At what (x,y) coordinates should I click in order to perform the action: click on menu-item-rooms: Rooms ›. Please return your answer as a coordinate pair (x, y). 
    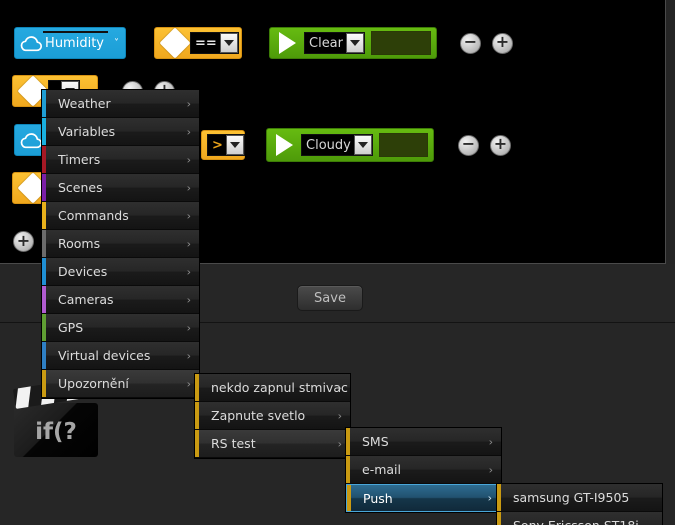
    Looking at the image, I should click on (120, 244).